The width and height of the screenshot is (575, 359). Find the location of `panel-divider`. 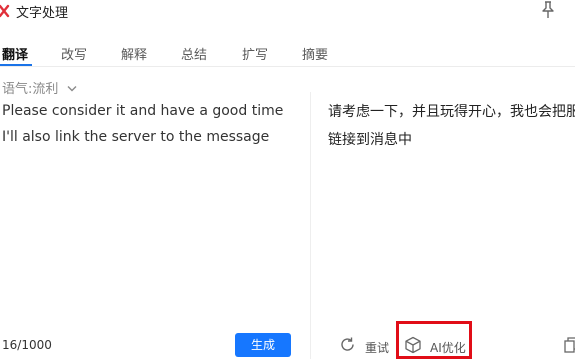

panel-divider is located at coordinates (310, 225).